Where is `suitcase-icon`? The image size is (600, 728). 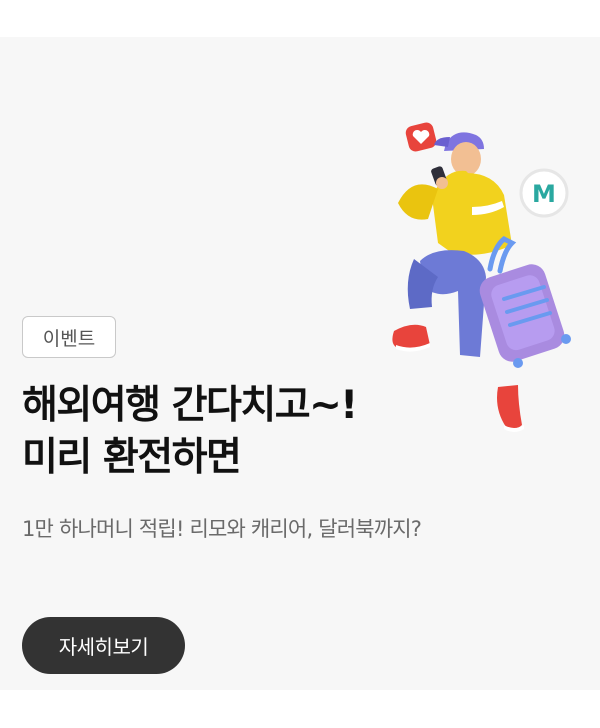 suitcase-icon is located at coordinates (525, 302).